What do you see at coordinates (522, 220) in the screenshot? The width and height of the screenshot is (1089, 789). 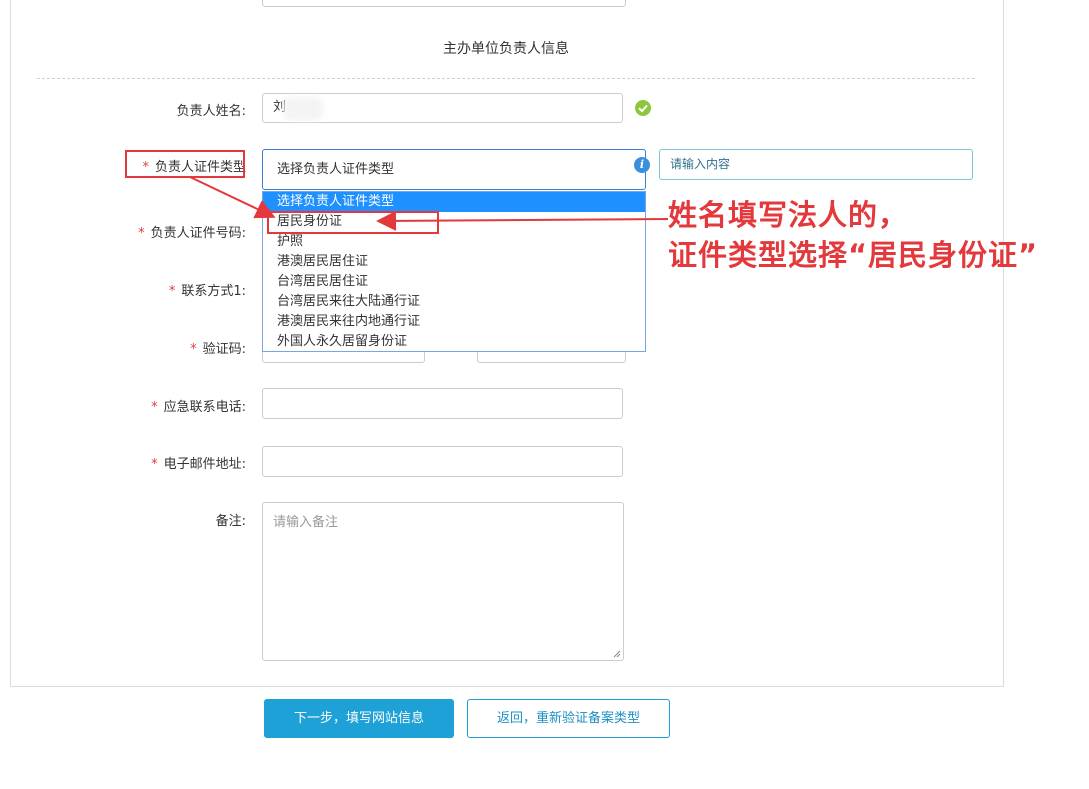 I see `arrow-note-to-option` at bounding box center [522, 220].